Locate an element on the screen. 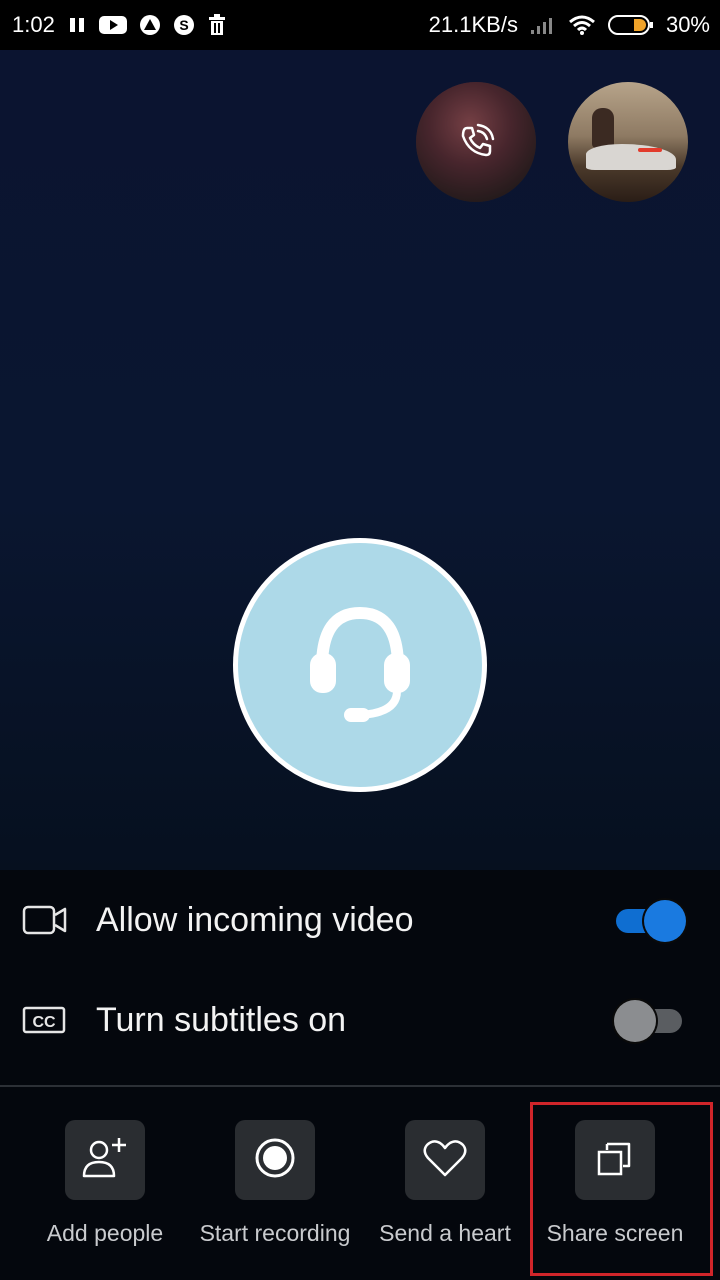 The height and width of the screenshot is (1280, 720). signal-icon is located at coordinates (543, 25).